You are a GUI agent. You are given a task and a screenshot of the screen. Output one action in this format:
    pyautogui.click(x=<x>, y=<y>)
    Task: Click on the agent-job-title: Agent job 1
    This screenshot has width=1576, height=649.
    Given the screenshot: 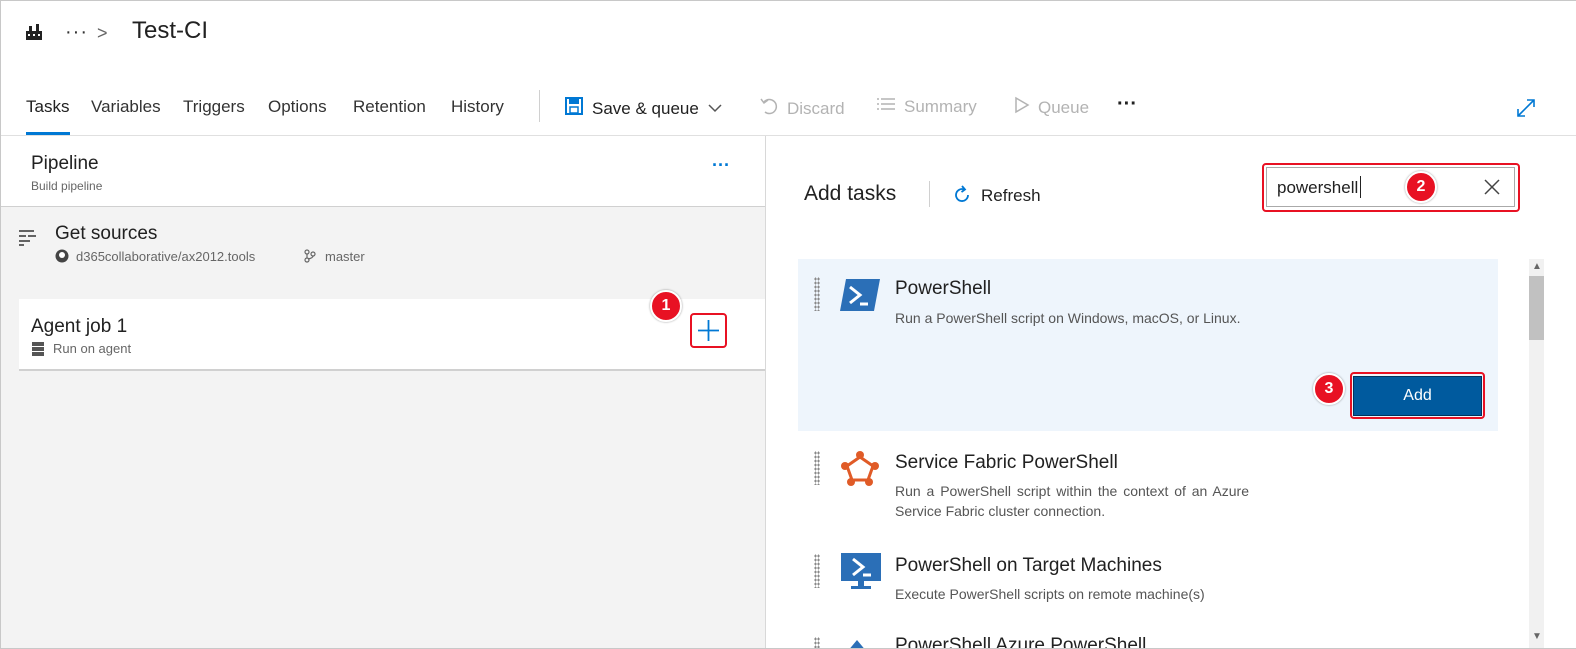 What is the action you would take?
    pyautogui.click(x=79, y=326)
    